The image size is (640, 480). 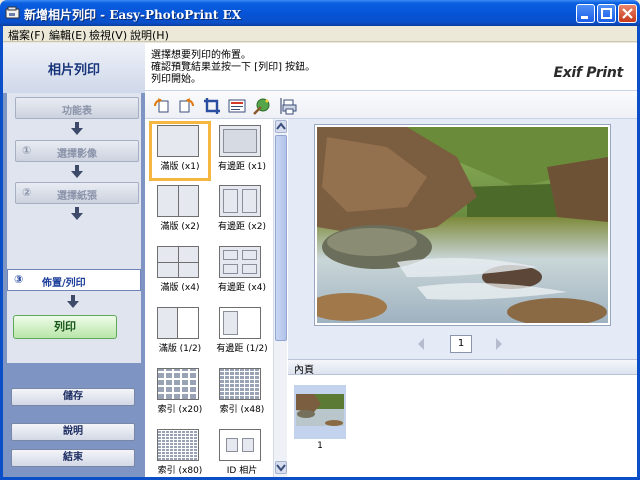 I want to click on print-area: 列印, so click(x=74, y=327).